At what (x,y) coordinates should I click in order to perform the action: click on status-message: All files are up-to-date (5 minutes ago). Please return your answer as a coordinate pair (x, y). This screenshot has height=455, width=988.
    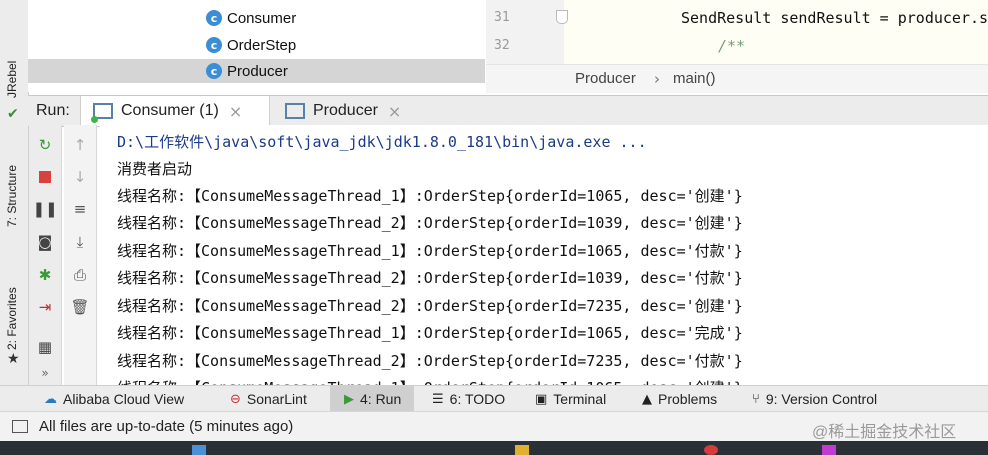
    Looking at the image, I should click on (166, 426).